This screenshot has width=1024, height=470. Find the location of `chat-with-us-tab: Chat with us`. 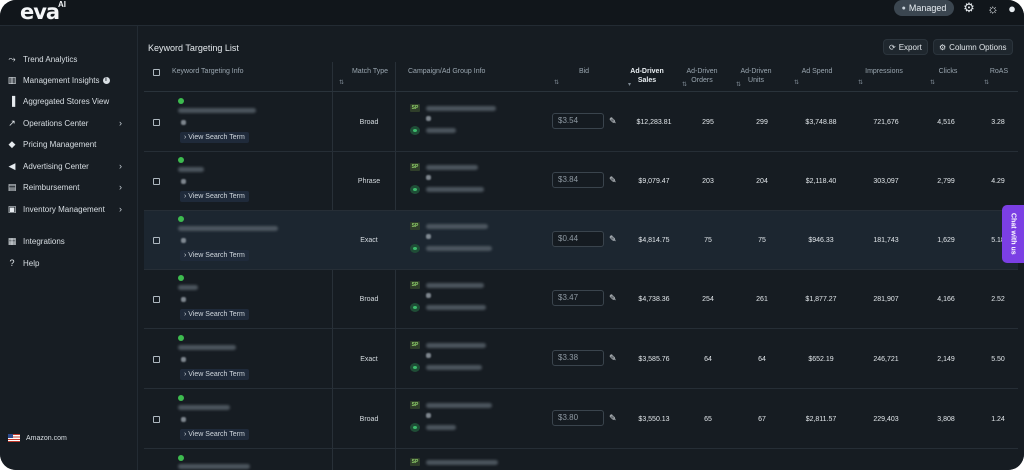

chat-with-us-tab: Chat with us is located at coordinates (1013, 234).